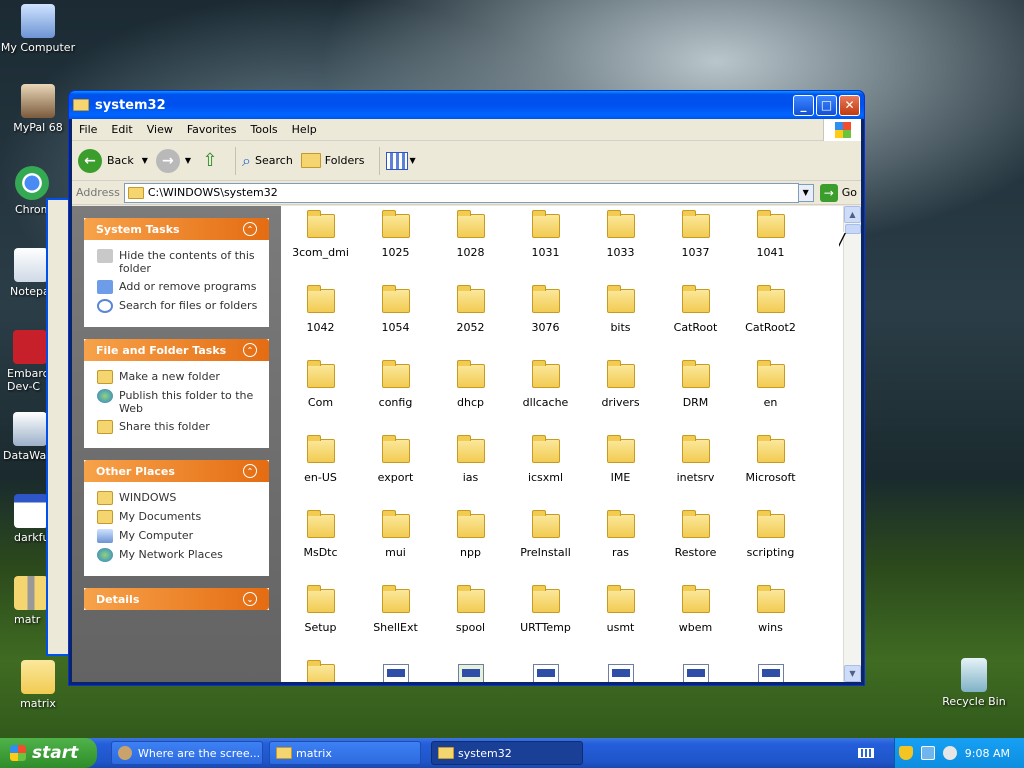  I want to click on network-icon, so click(927, 753).